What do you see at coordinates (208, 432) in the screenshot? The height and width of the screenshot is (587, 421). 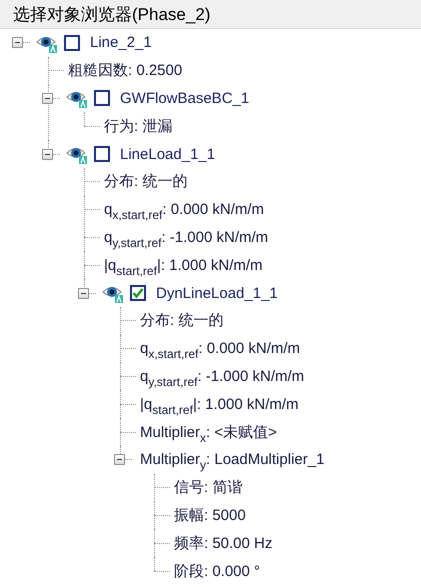 I see `property-text: Multiplier$_{x}$: <未赋值>` at bounding box center [208, 432].